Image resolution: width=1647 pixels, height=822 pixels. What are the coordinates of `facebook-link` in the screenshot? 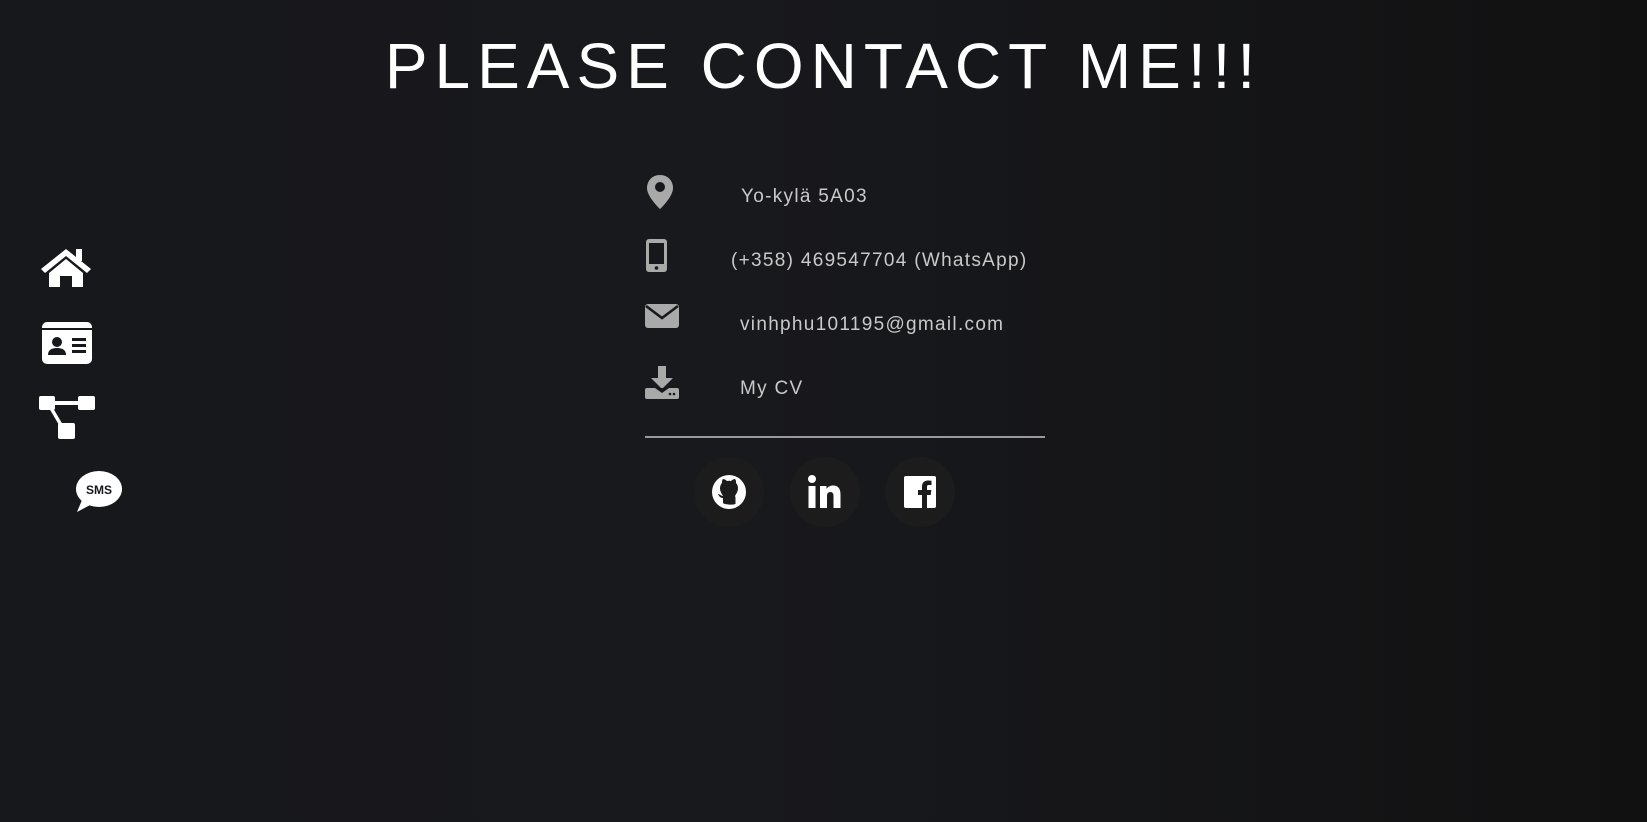 It's located at (920, 492).